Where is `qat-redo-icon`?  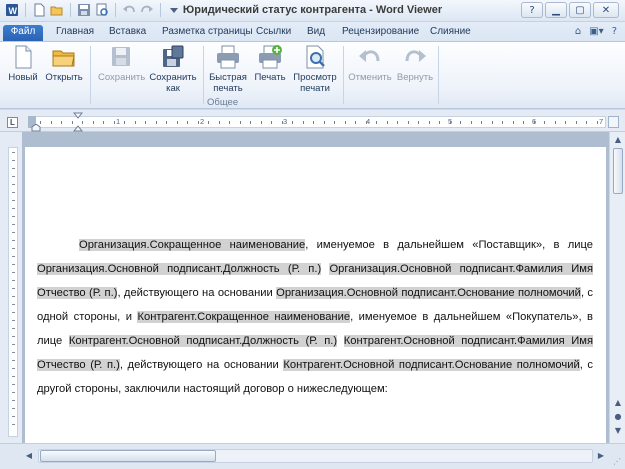 qat-redo-icon is located at coordinates (147, 10).